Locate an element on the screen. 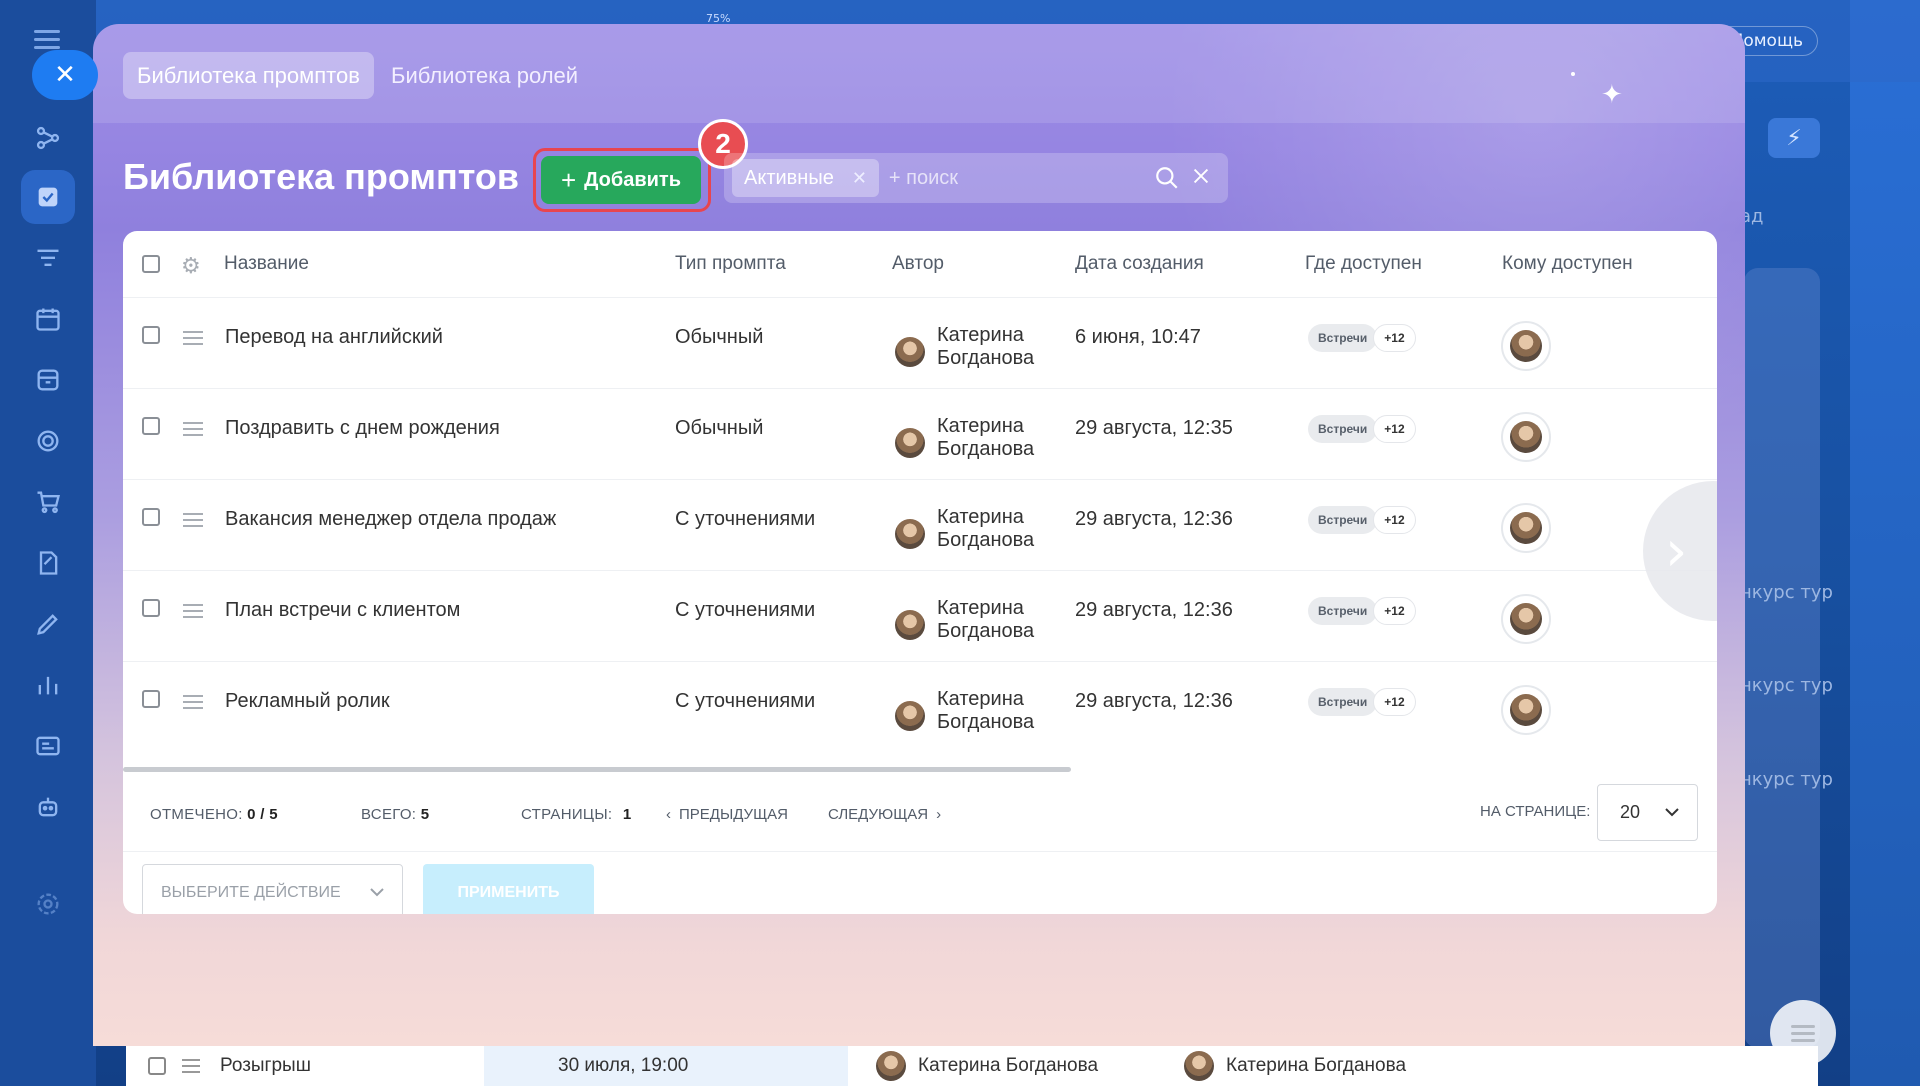  analytics-icon is located at coordinates (48, 685).